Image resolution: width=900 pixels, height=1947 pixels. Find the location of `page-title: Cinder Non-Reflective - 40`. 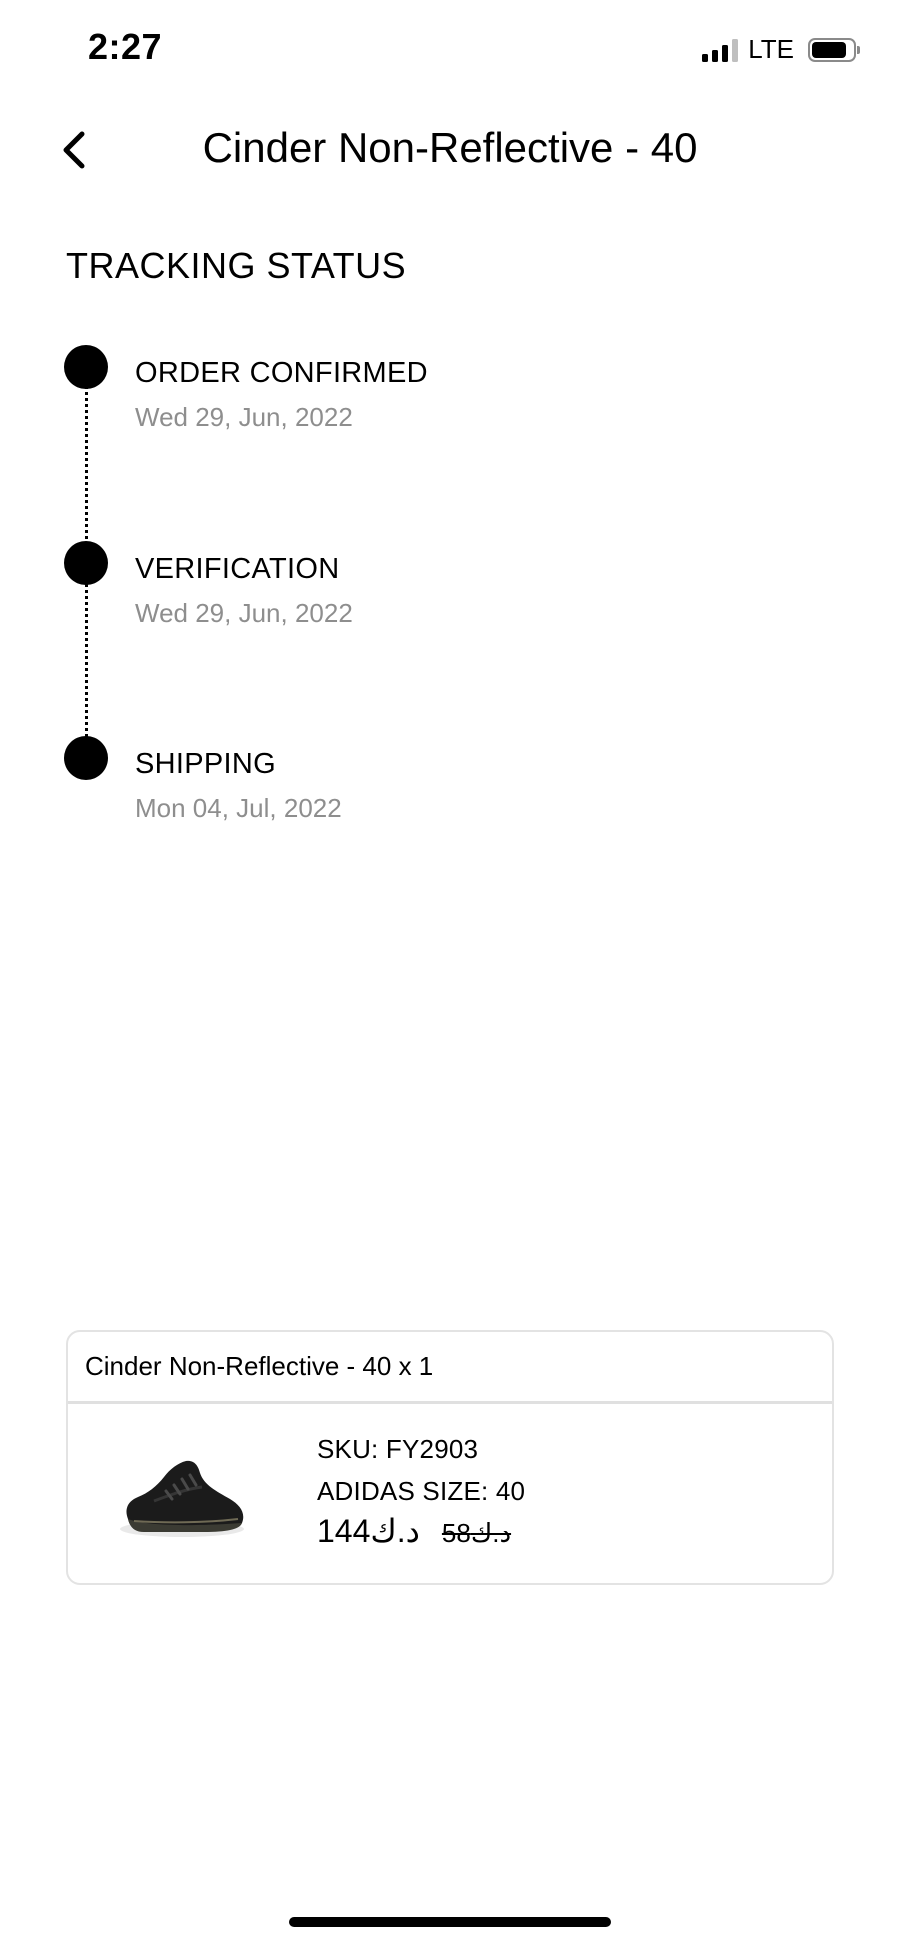

page-title: Cinder Non-Reflective - 40 is located at coordinates (450, 147).